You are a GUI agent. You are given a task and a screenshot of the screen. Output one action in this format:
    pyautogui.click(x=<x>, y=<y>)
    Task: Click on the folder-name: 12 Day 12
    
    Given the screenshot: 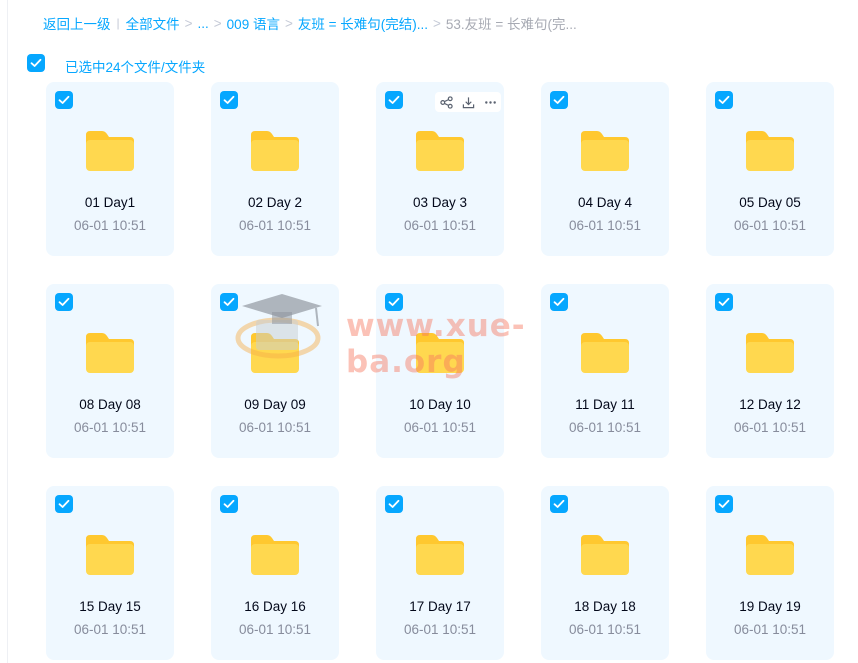 What is the action you would take?
    pyautogui.click(x=770, y=404)
    